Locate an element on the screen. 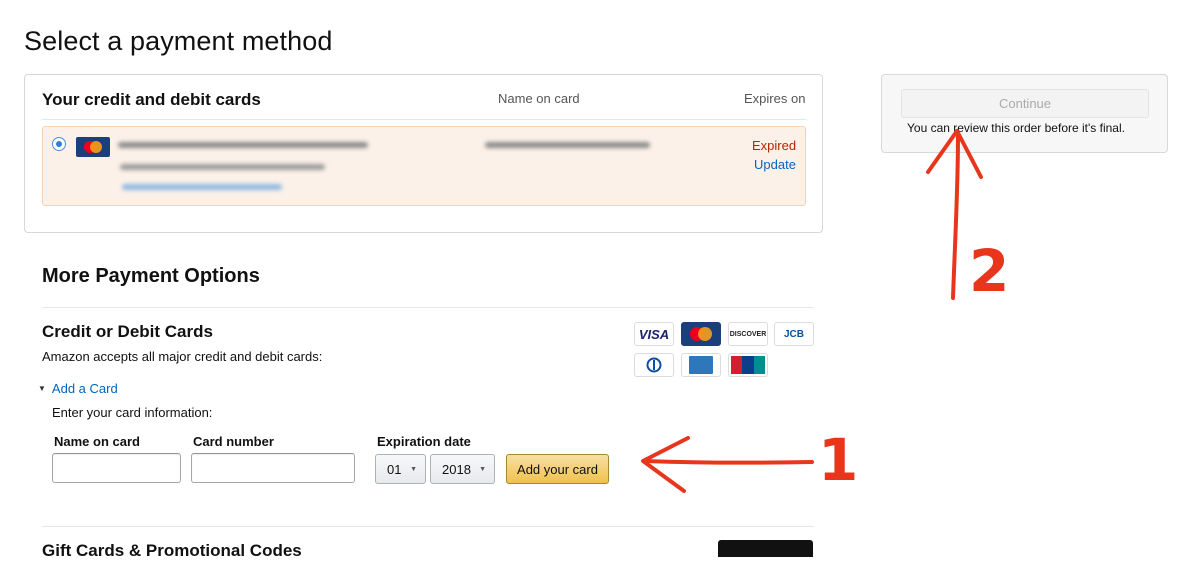 The height and width of the screenshot is (561, 1200). annotation-number-2: 2 is located at coordinates (989, 271).